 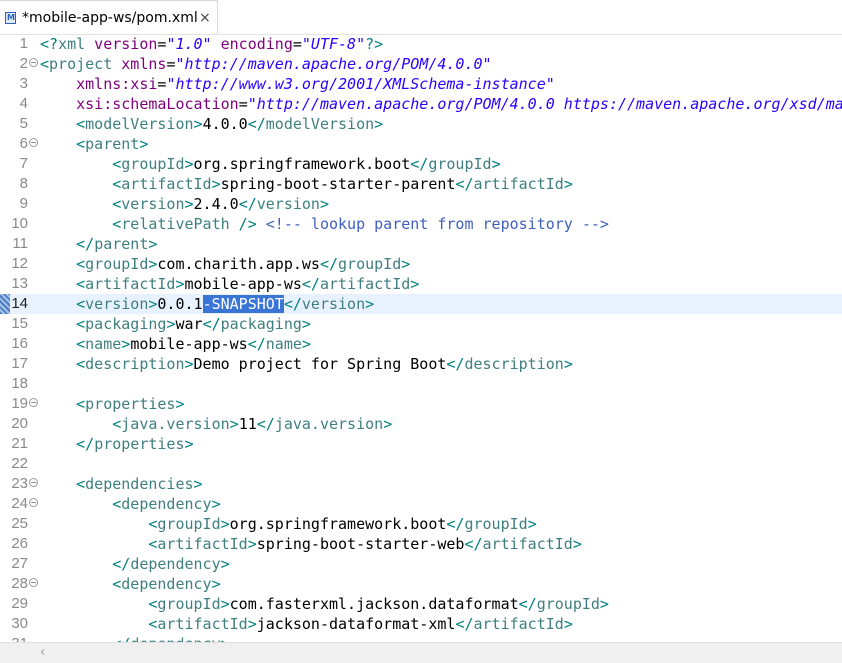 I want to click on line-number: 5, so click(x=23, y=123).